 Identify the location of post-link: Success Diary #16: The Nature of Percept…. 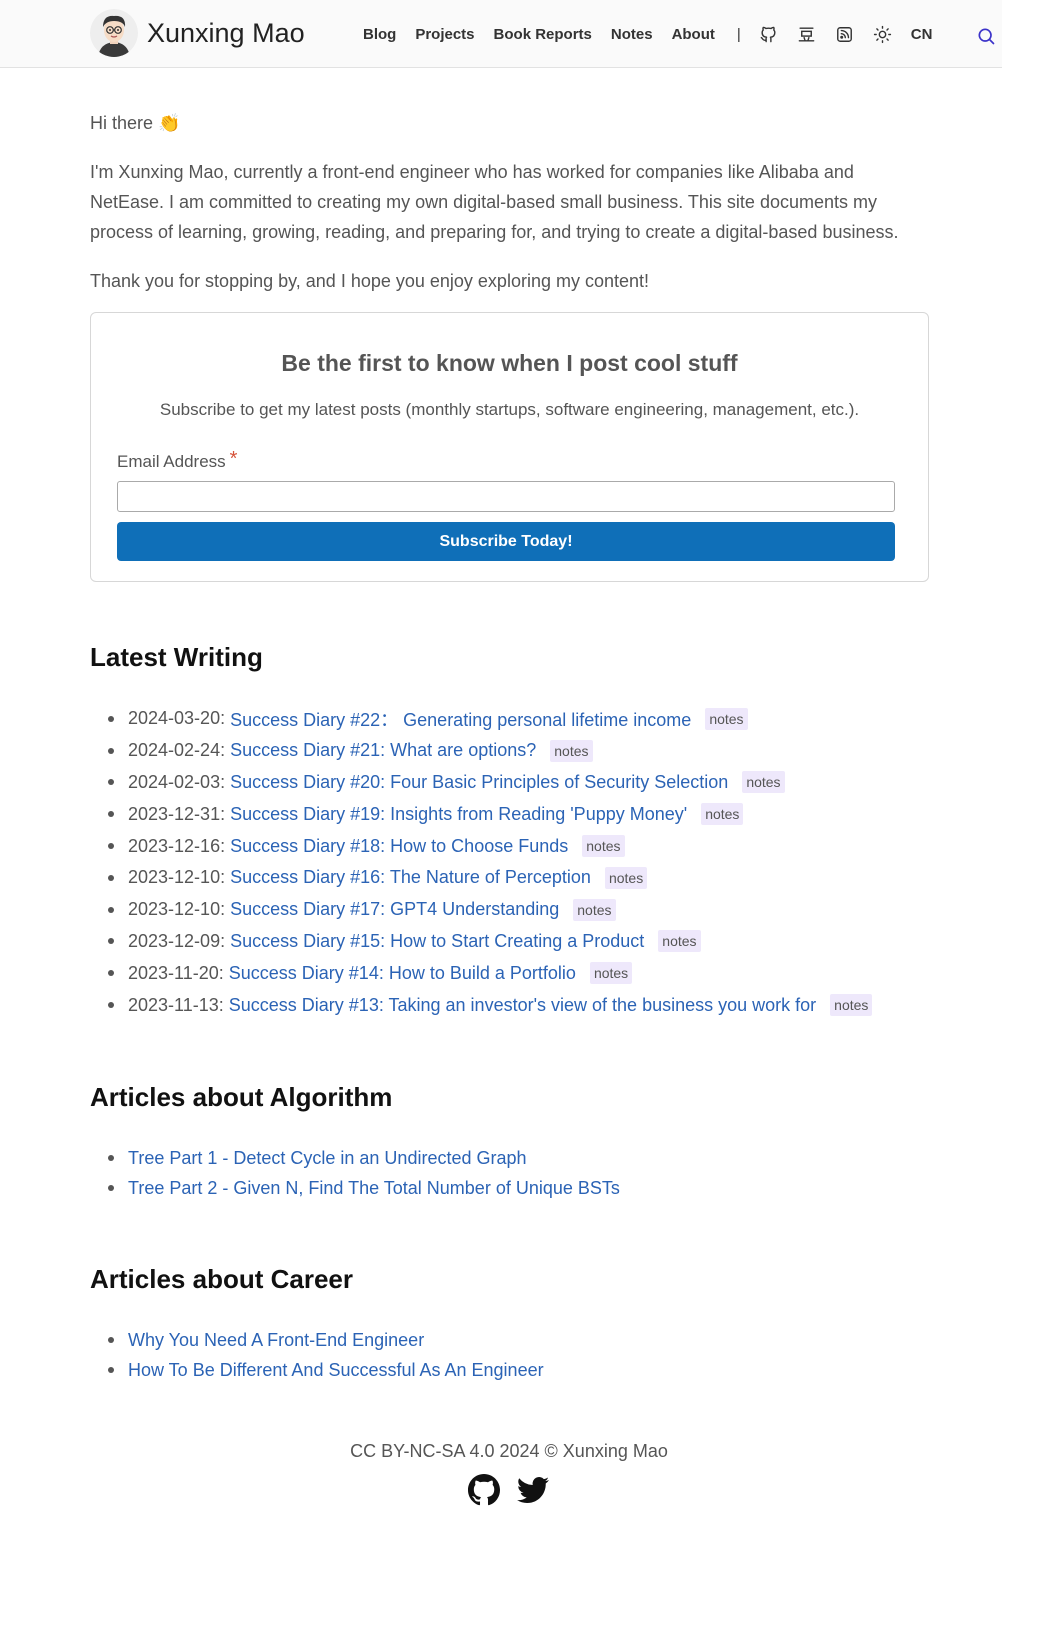
(410, 877).